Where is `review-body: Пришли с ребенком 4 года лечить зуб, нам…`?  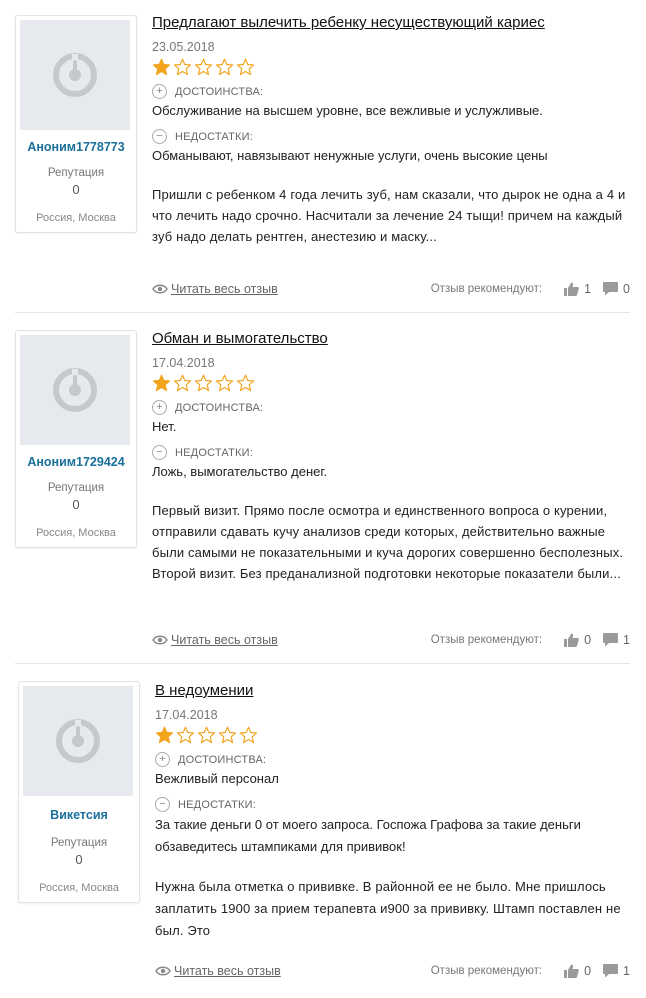 review-body: Пришли с ребенком 4 года лечить зуб, нам… is located at coordinates (389, 215).